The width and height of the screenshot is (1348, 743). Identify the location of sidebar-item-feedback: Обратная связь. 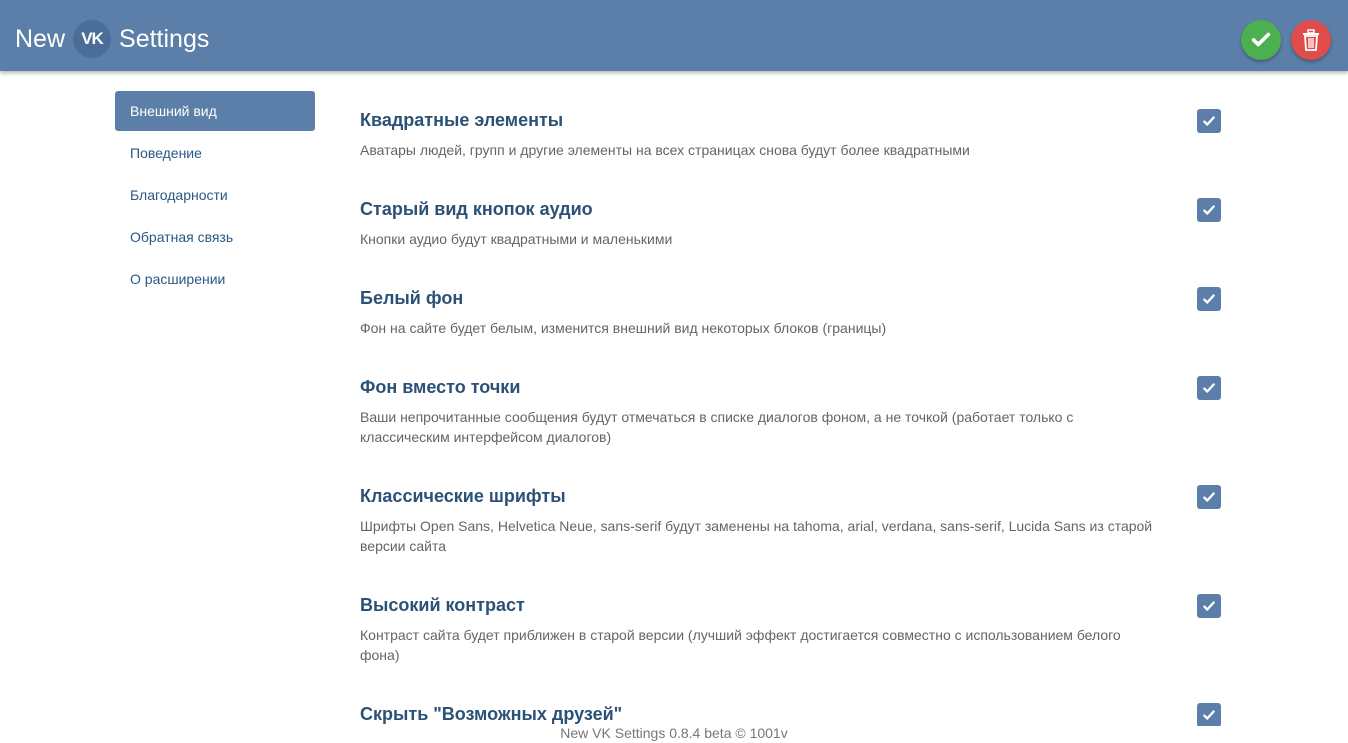
(215, 237).